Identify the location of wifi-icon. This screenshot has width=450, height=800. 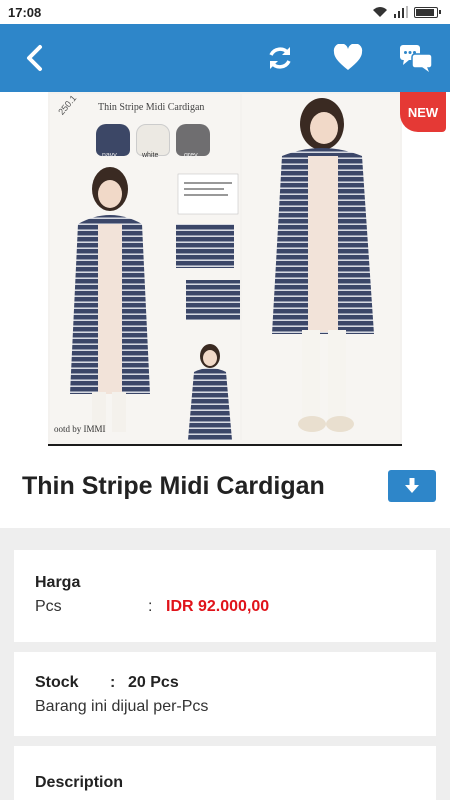
(380, 12).